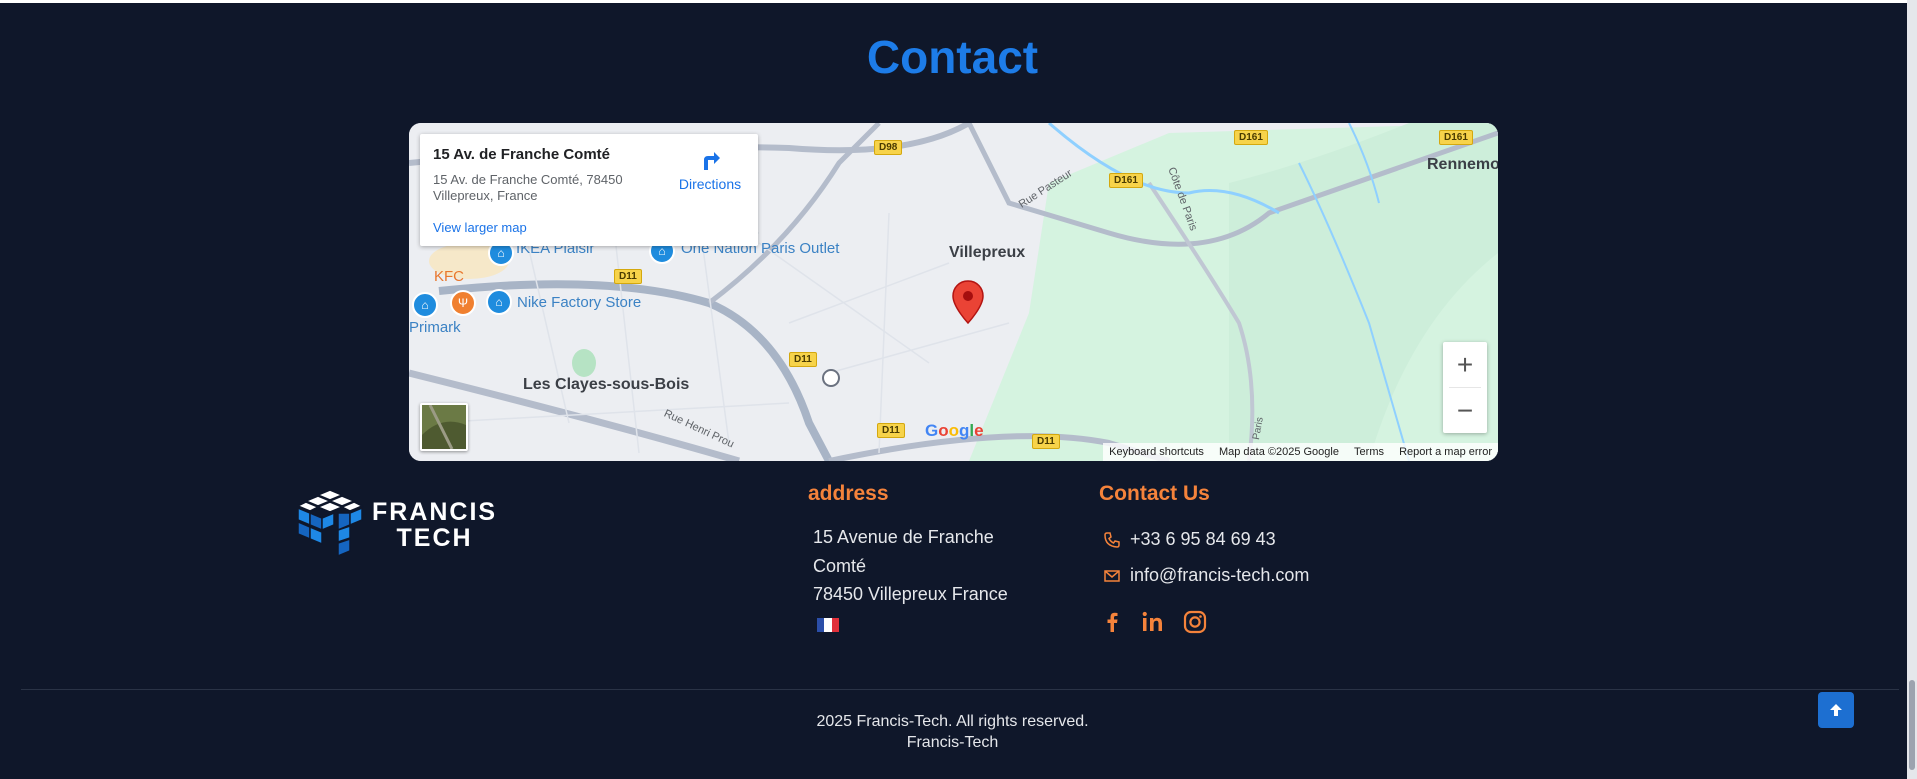 The height and width of the screenshot is (779, 1917). I want to click on map-town-label: Villepreux, so click(987, 252).